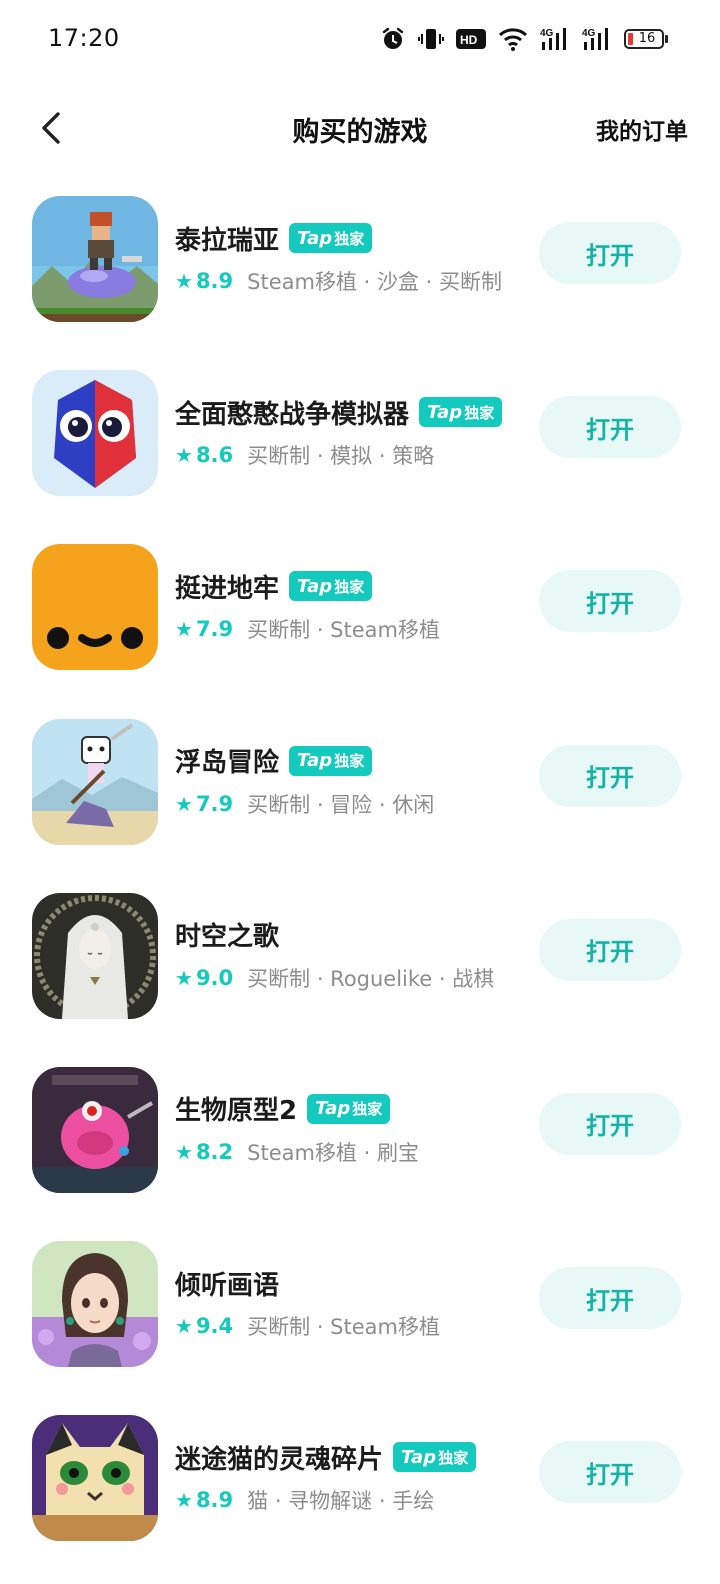 The image size is (720, 1584). I want to click on game-icon-listen-painting, so click(95, 1304).